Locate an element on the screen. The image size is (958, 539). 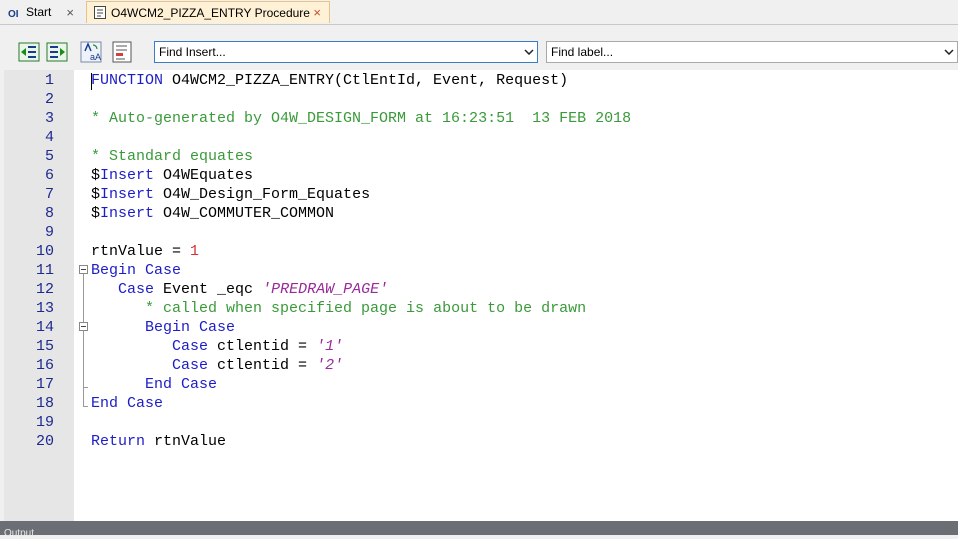
output-panel-header: Output is located at coordinates (479, 530).